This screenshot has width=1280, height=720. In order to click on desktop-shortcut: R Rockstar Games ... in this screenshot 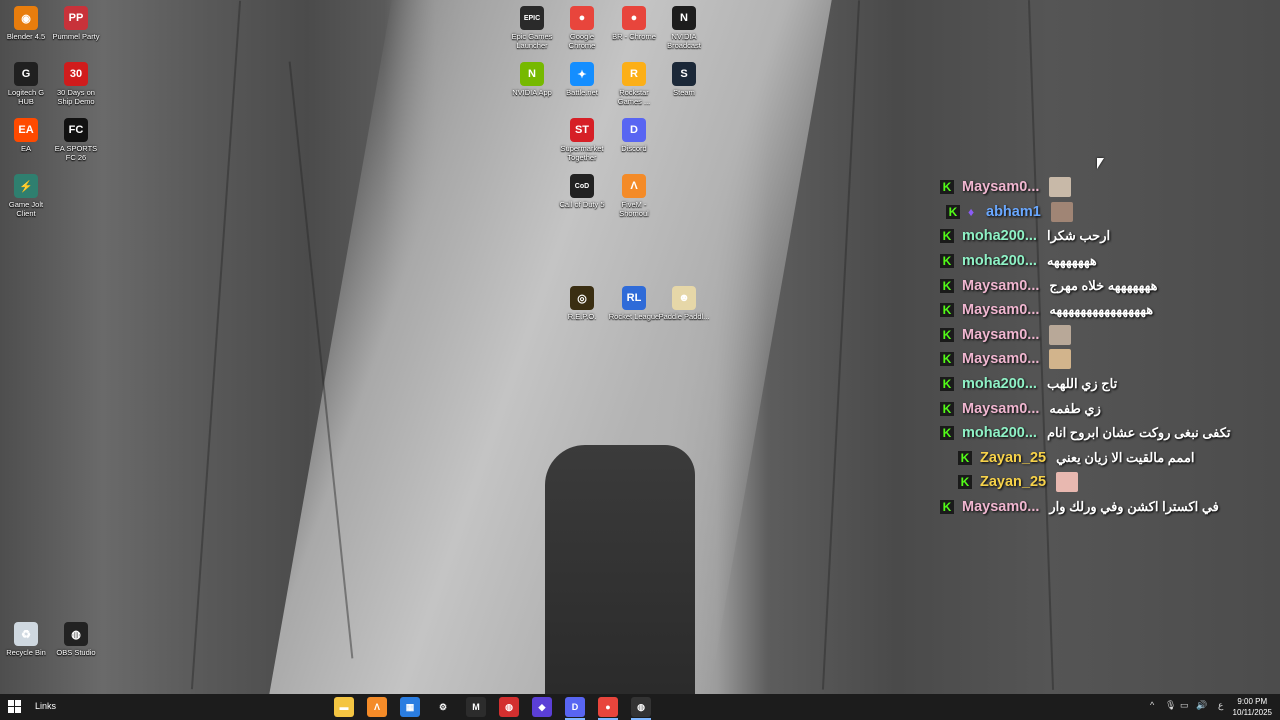, I will do `click(634, 84)`.